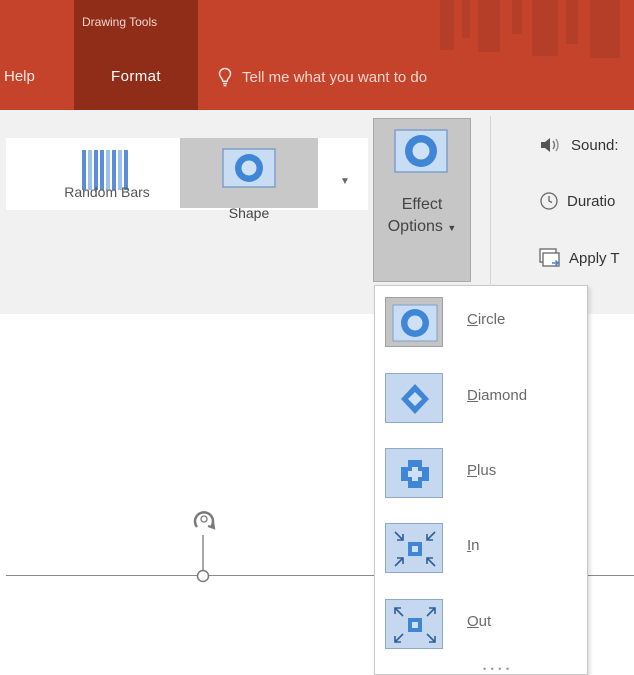 The width and height of the screenshot is (634, 675). I want to click on menu-item-label: Plus, so click(482, 470).